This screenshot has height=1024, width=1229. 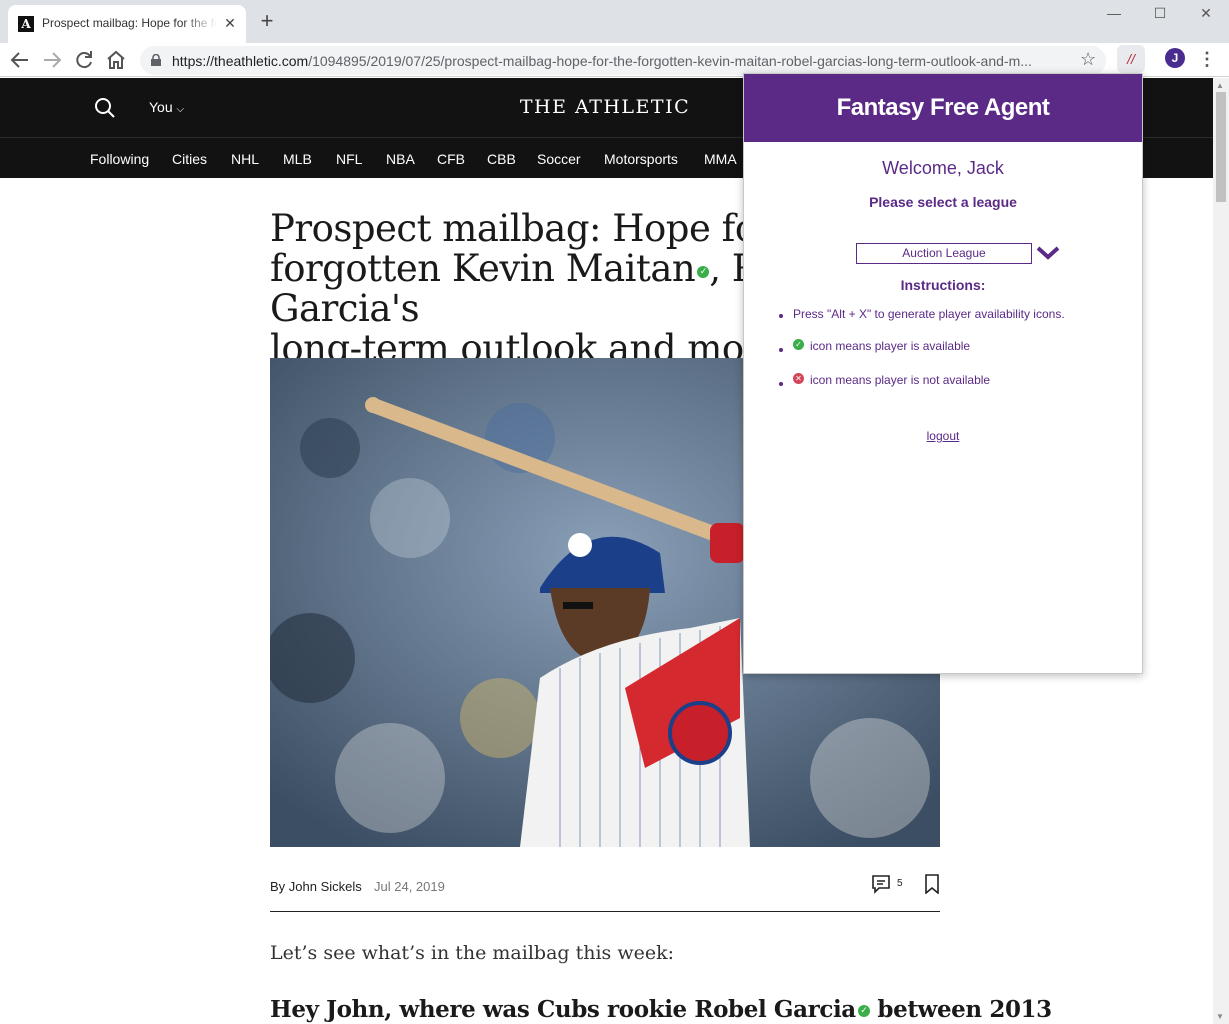 What do you see at coordinates (1160, 15) in the screenshot?
I see `maximize-icon: ☐` at bounding box center [1160, 15].